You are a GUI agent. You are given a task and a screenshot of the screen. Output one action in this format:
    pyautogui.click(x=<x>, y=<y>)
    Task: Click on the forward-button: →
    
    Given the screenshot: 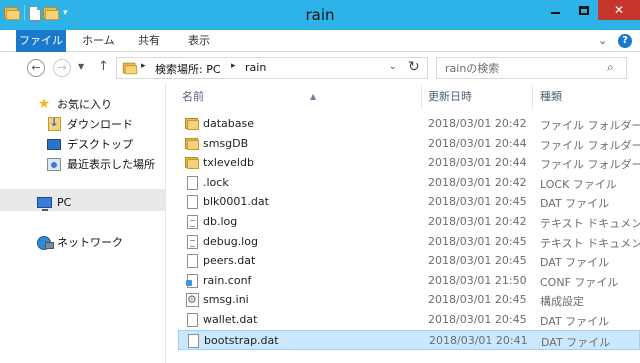 What is the action you would take?
    pyautogui.click(x=62, y=68)
    